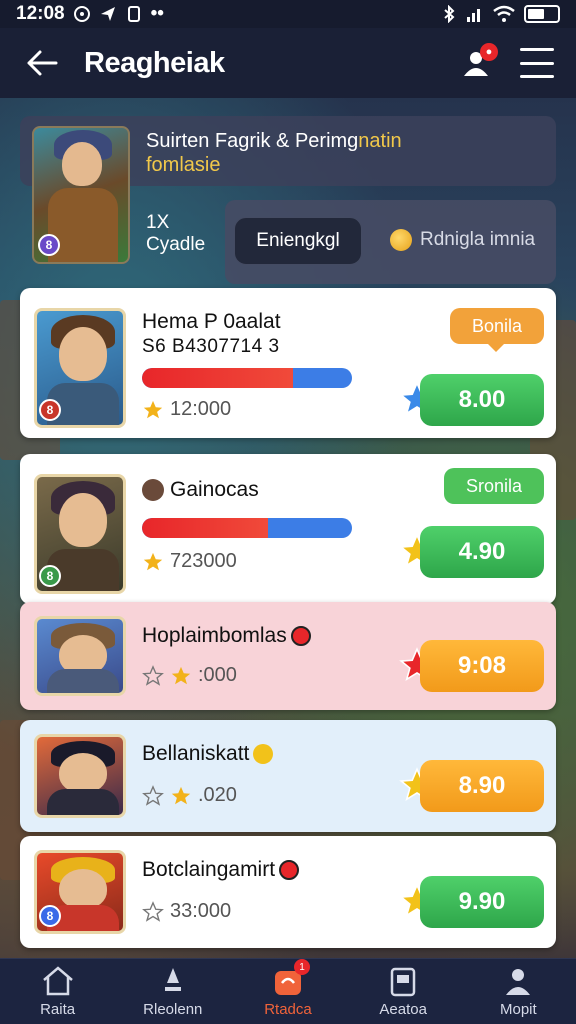 This screenshot has width=576, height=1024. I want to click on shop-icon, so click(403, 982).